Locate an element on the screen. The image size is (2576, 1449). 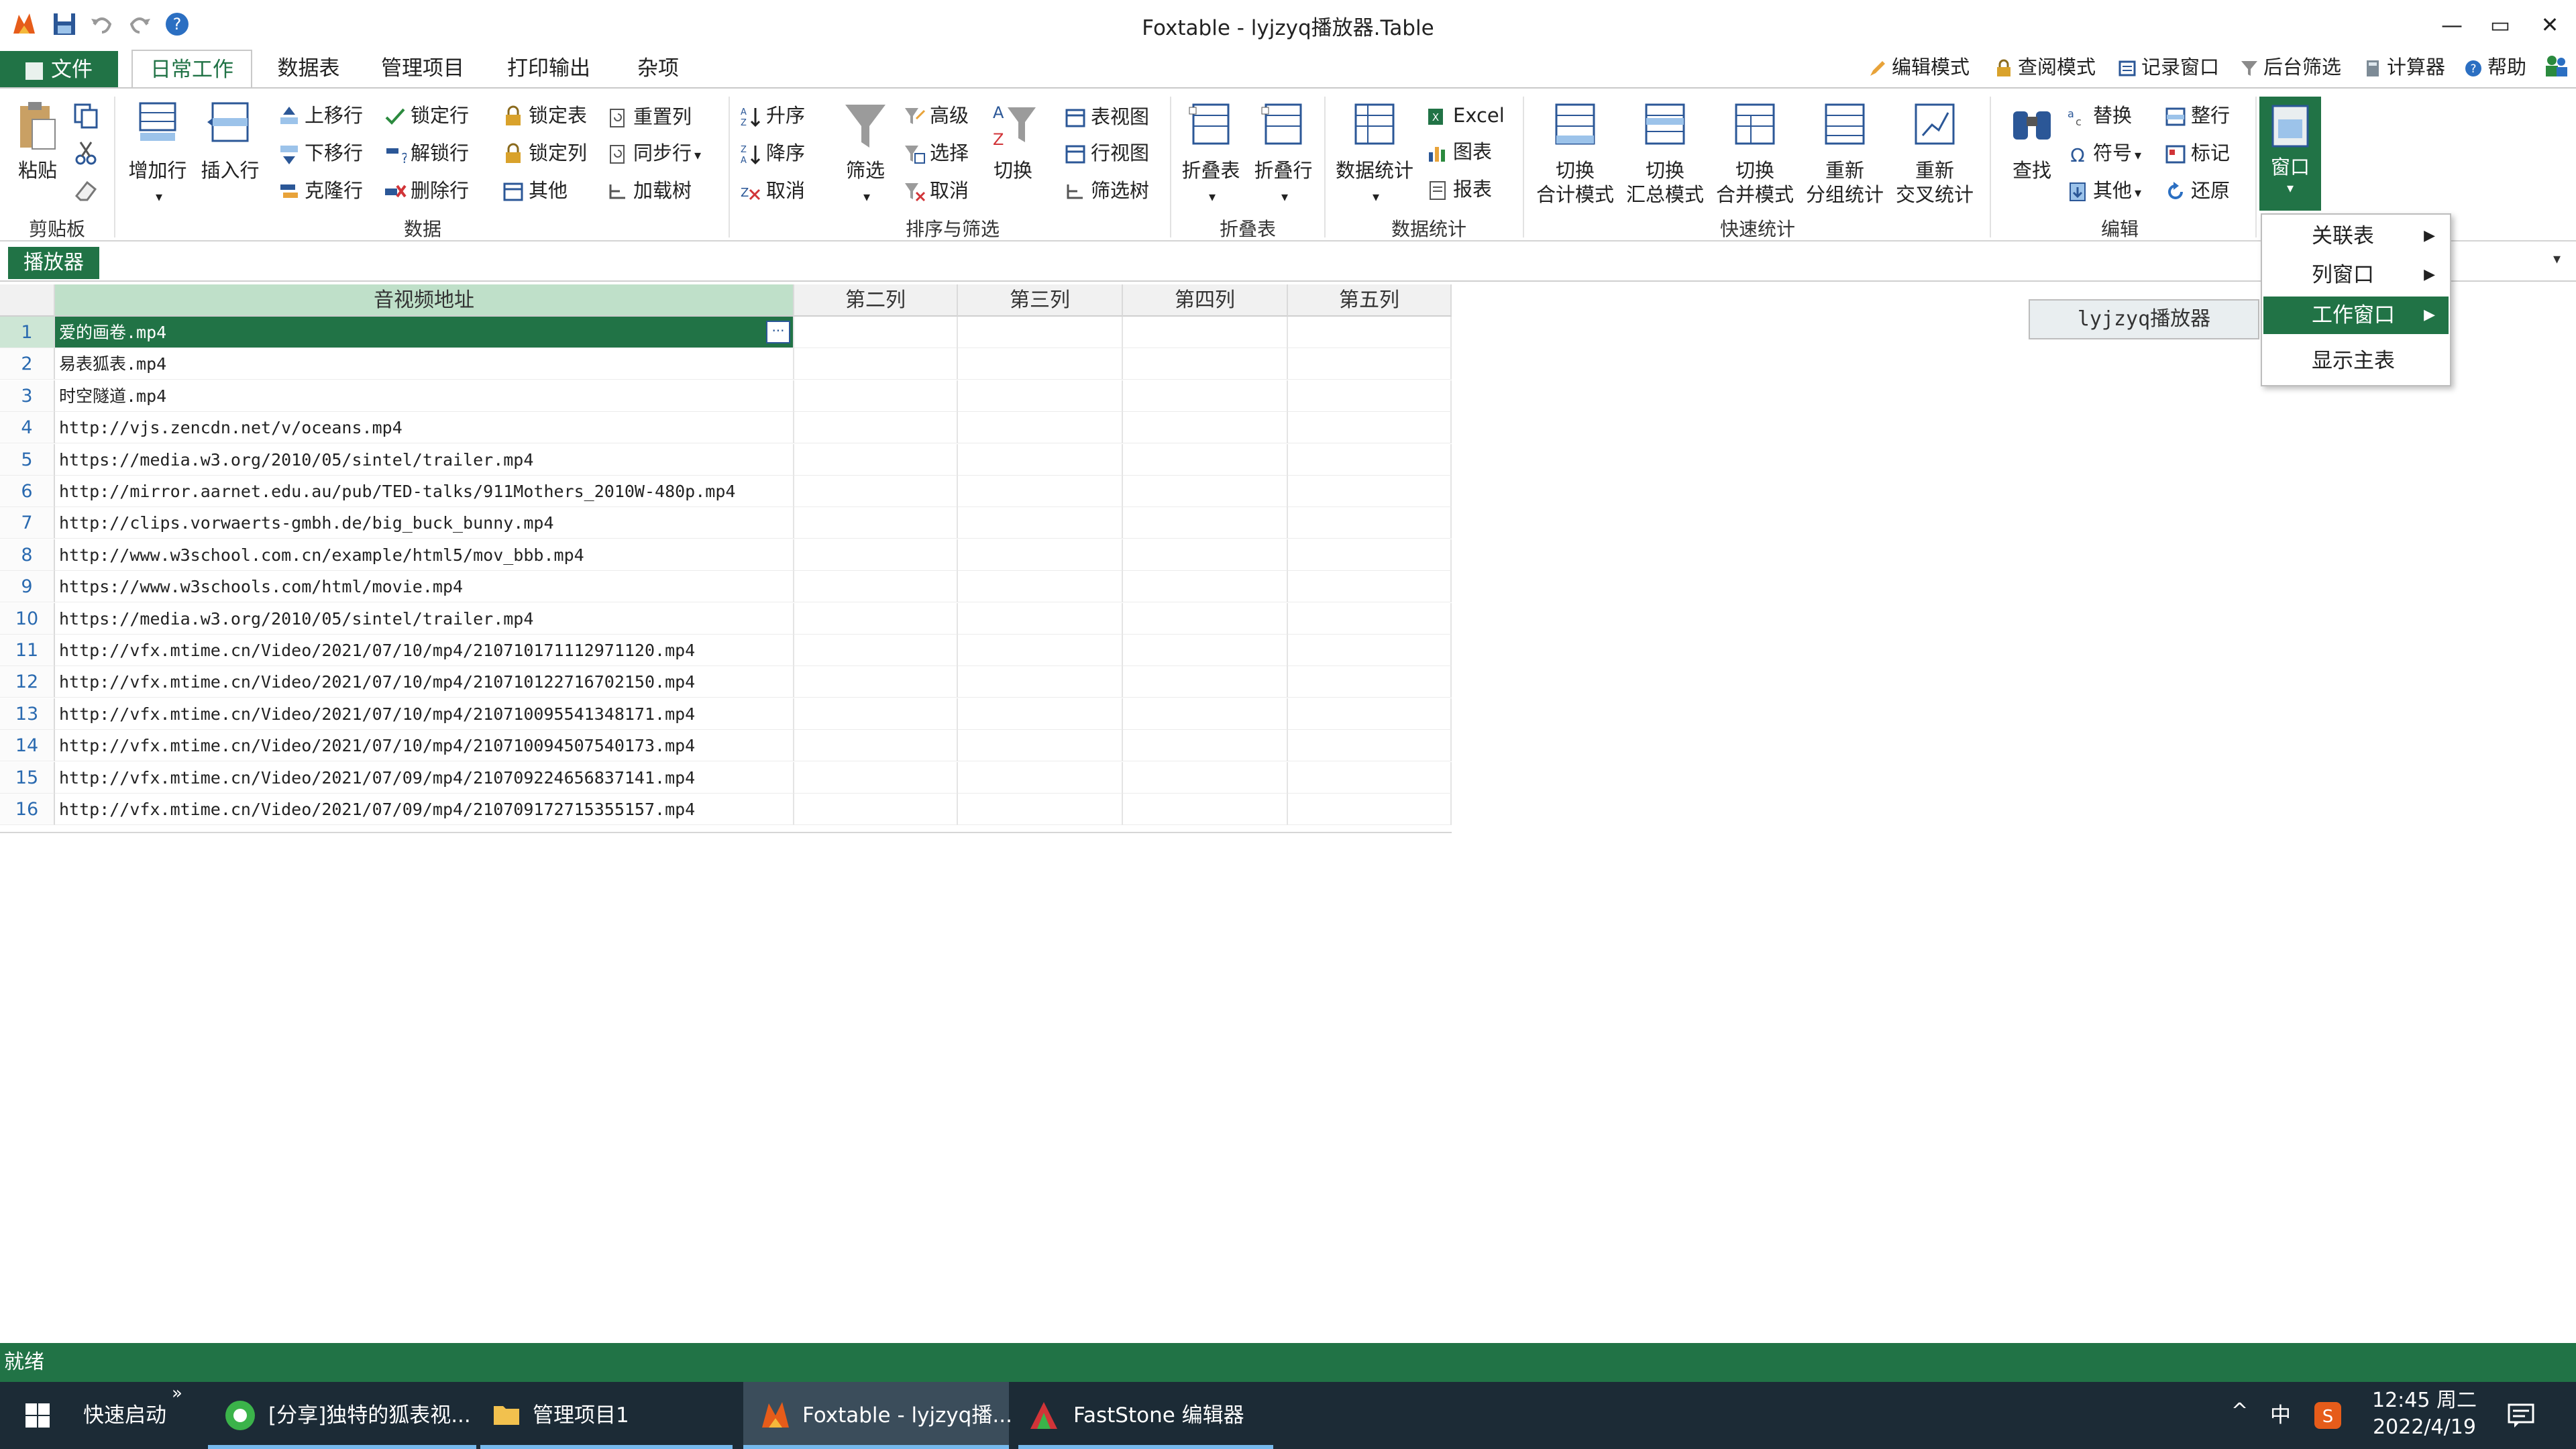
sheet-strip-dropdown-arrow: ▾ is located at coordinates (2557, 259).